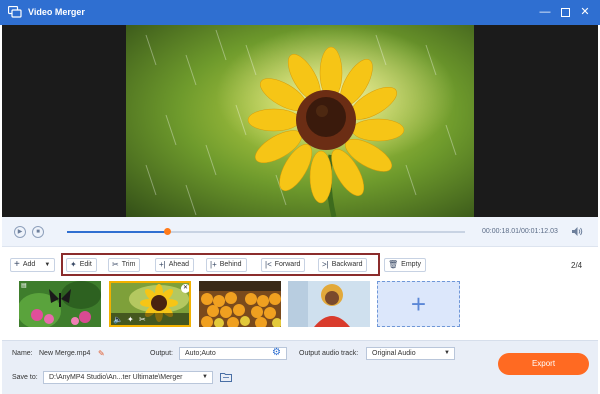 This screenshot has height=394, width=600. I want to click on playback-controls: ▶ ■ 00:00:18.01/00:01:12.03, so click(300, 232).